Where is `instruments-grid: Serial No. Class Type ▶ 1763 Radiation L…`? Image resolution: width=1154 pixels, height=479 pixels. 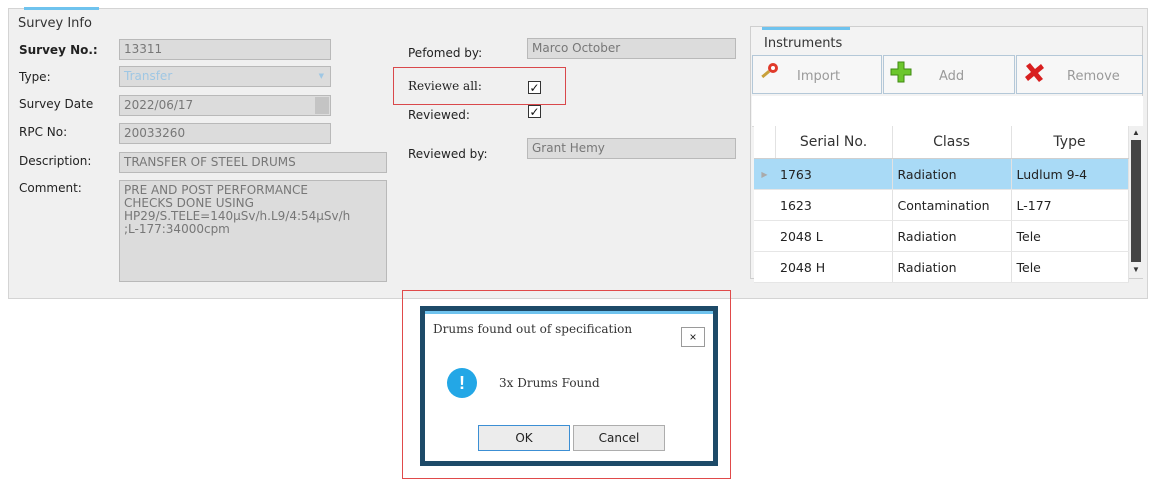 instruments-grid: Serial No. Class Type ▶ 1763 Radiation L… is located at coordinates (941, 204).